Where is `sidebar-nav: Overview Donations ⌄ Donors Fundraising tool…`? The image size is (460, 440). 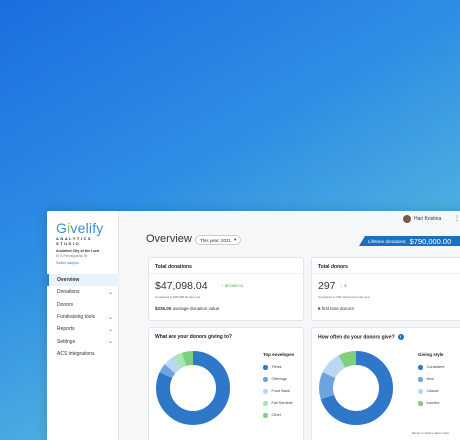 sidebar-nav: Overview Donations ⌄ Donors Fundraising tool… is located at coordinates (83, 317).